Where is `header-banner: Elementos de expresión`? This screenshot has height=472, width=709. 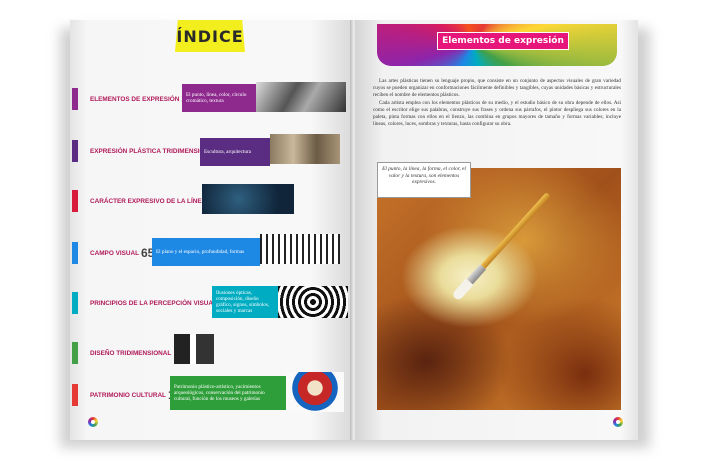 header-banner: Elementos de expresión is located at coordinates (497, 45).